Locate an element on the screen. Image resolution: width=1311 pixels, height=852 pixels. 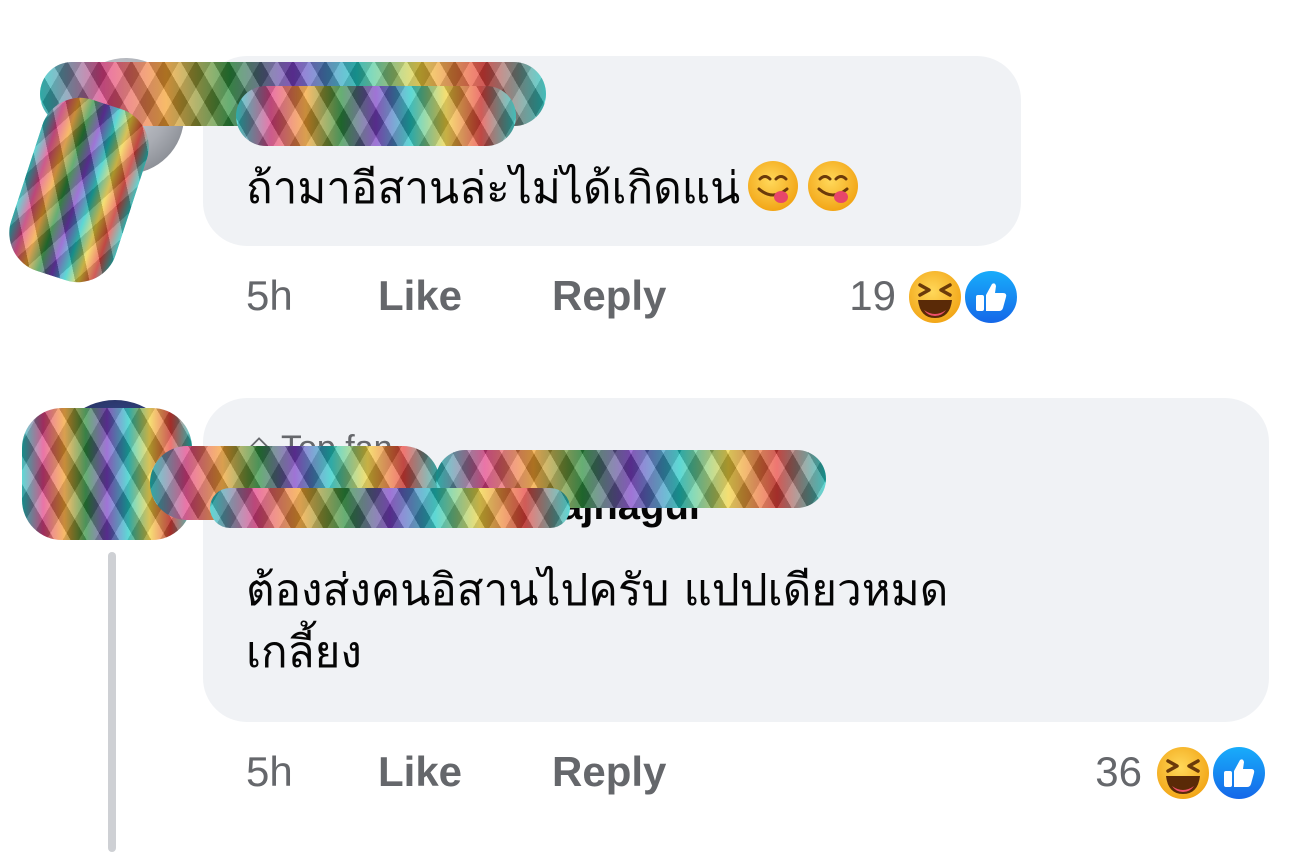
comment-text: ถ้ามาอีสานล่ะไม่ได้เกิดแน่ is located at coordinates (553, 189).